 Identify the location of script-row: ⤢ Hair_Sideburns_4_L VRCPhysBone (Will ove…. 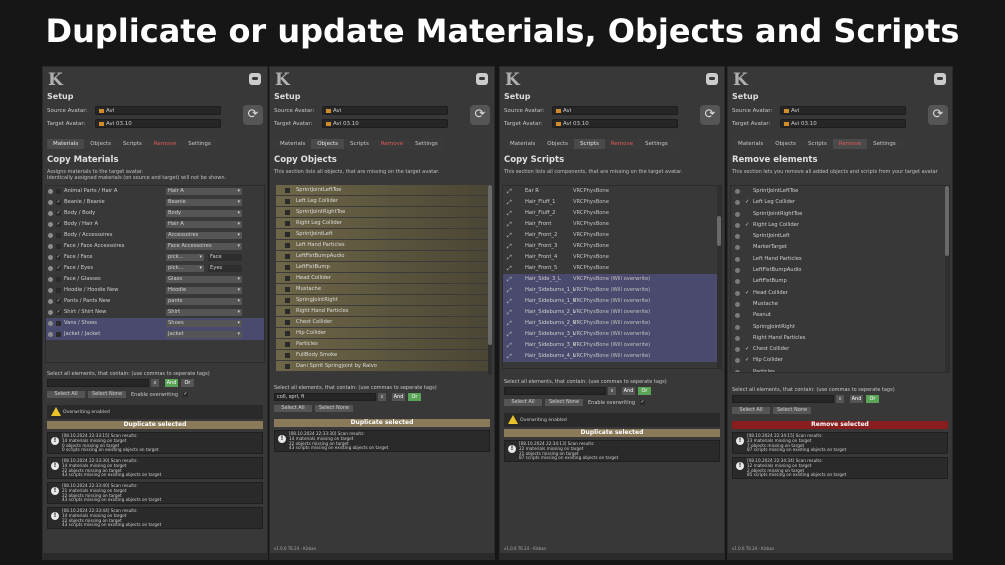
(612, 356).